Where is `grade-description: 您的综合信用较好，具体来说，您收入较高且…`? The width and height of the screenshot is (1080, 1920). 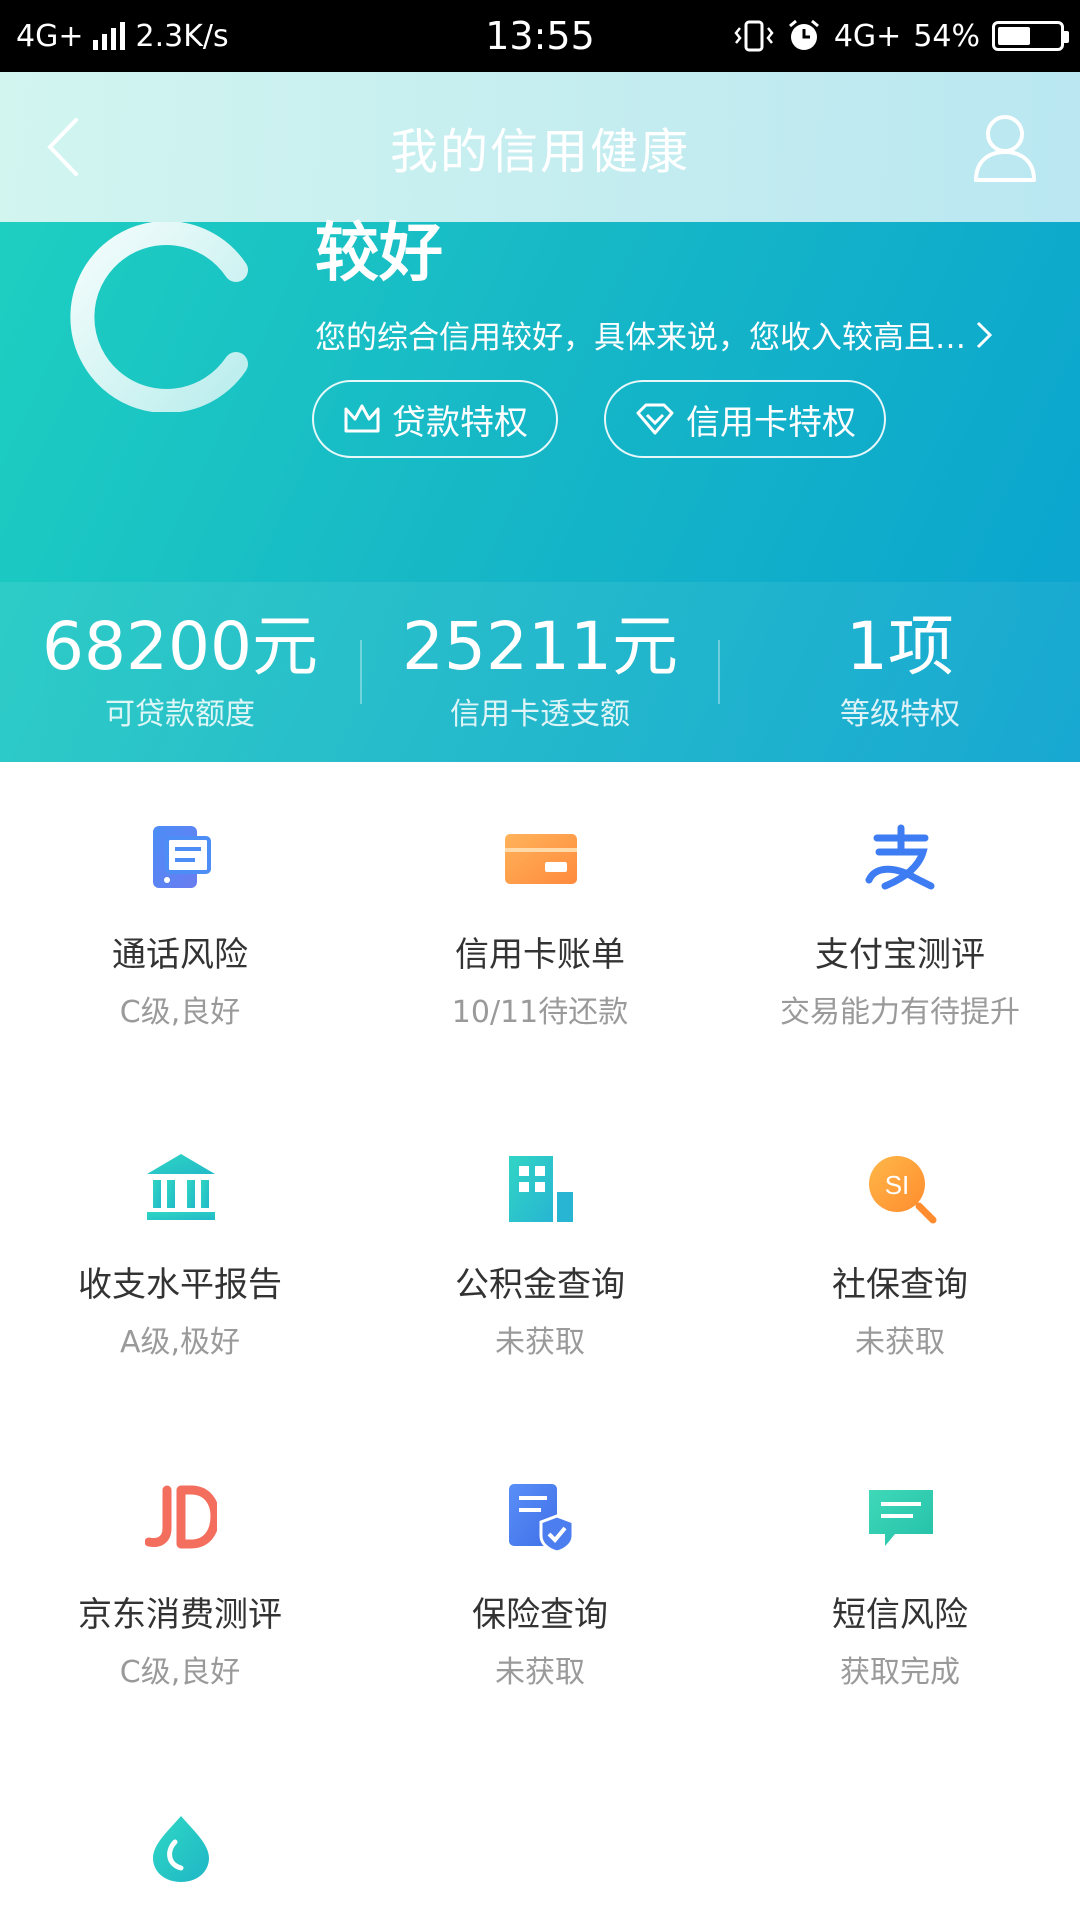
grade-description: 您的综合信用较好，具体来说，您收入较高且… is located at coordinates (655, 334).